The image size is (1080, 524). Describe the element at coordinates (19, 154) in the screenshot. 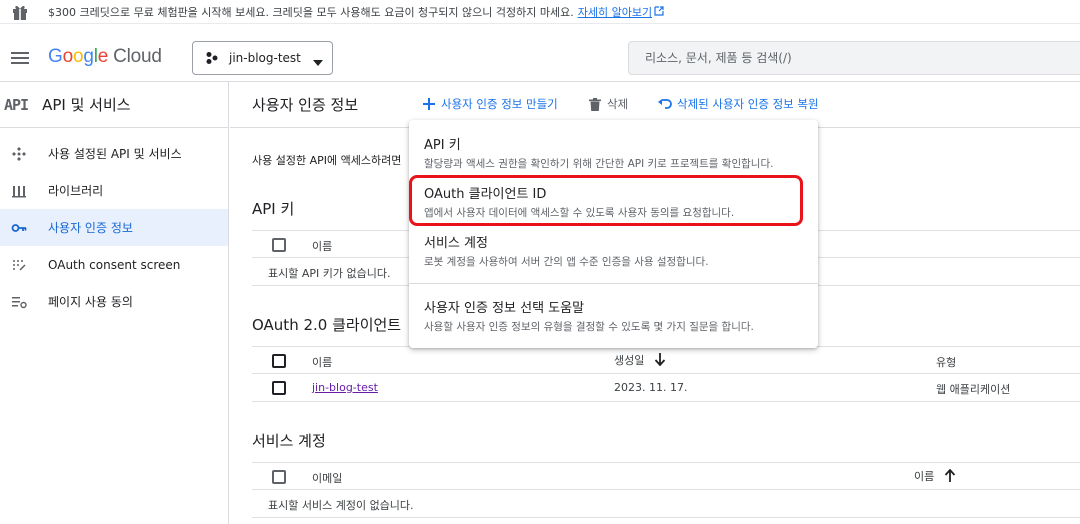

I see `enabled-apis-icon` at that location.